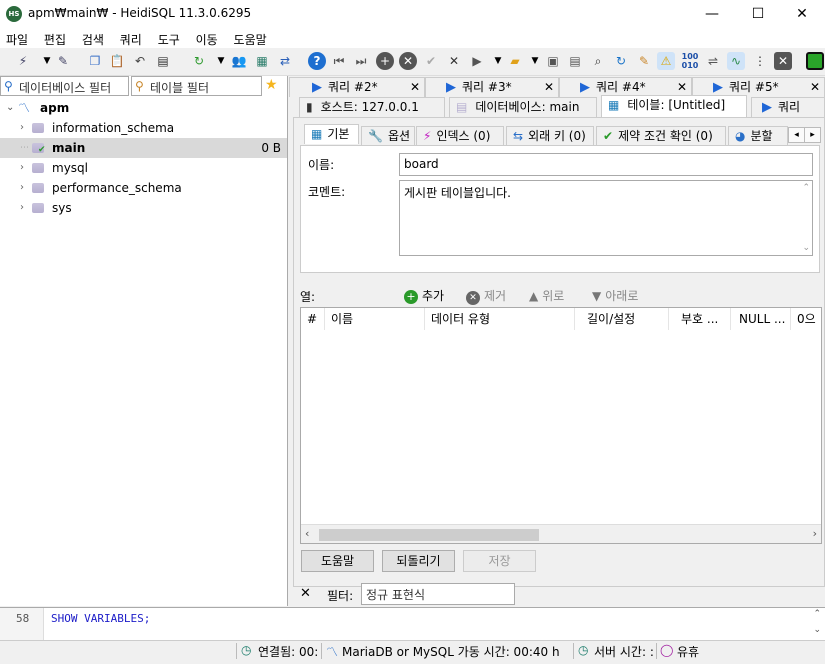  What do you see at coordinates (418, 561) in the screenshot?
I see `revert-button: 되돌리기` at bounding box center [418, 561].